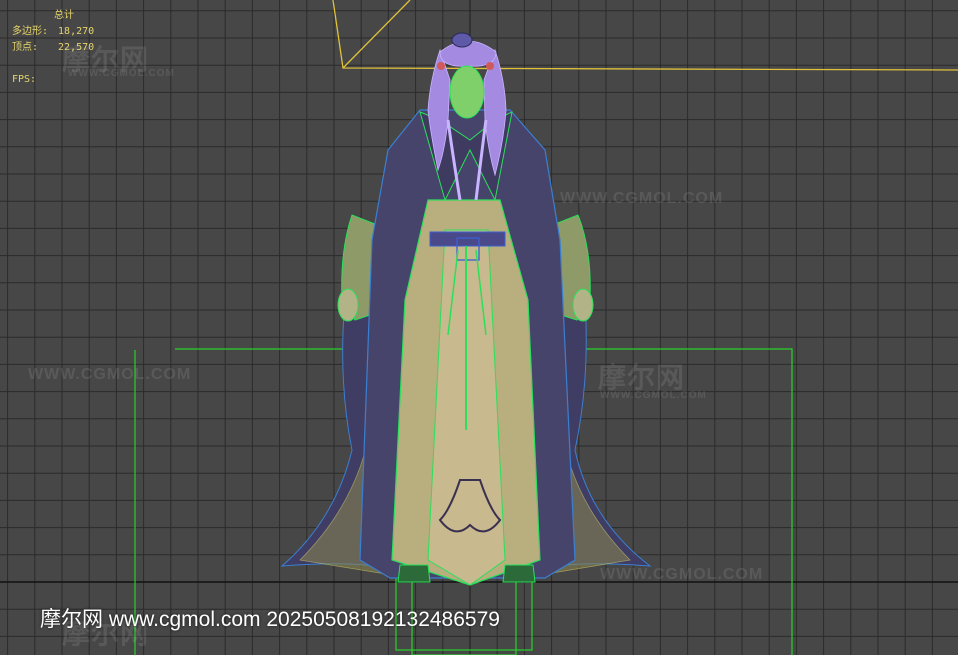 The height and width of the screenshot is (655, 958). I want to click on vertices-label: 顶点:, so click(25, 47).